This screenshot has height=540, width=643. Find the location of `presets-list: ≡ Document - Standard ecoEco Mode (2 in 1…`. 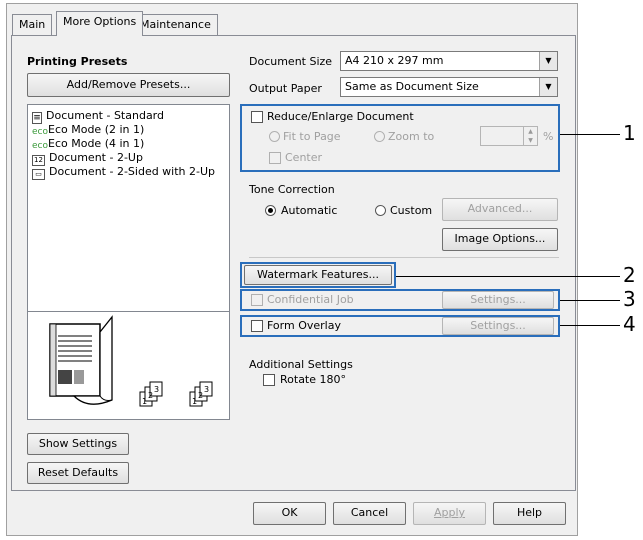

presets-list: ≡ Document - Standard ecoEco Mode (2 in 1… is located at coordinates (128, 208).